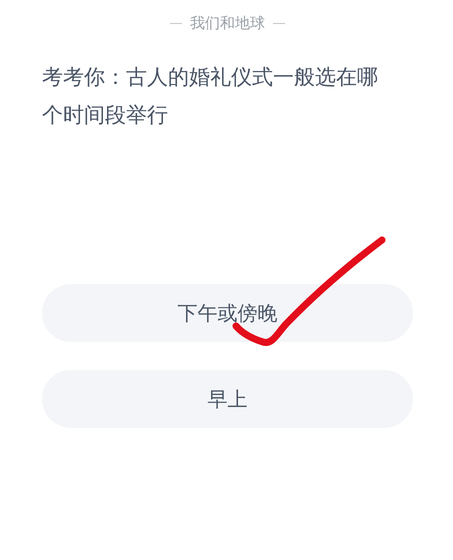  Describe the element at coordinates (227, 399) in the screenshot. I see `answer-option: 早上` at that location.